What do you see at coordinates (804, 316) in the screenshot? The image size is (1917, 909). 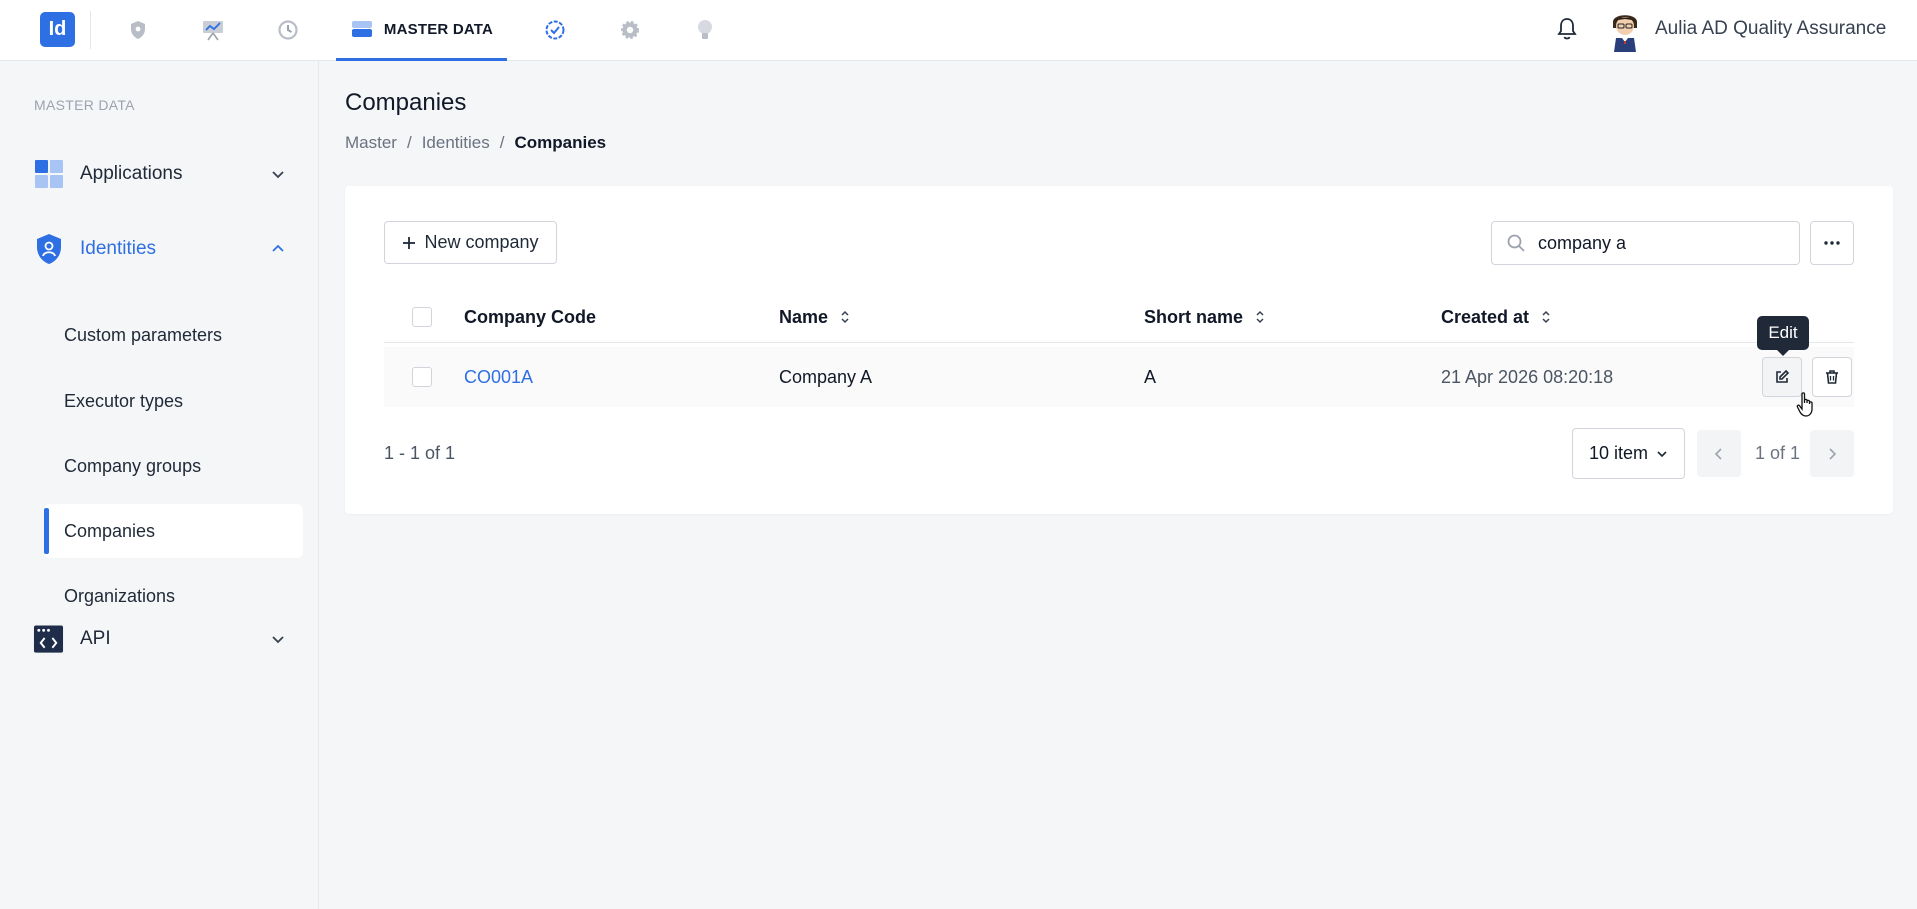 I see `column-label: Name` at bounding box center [804, 316].